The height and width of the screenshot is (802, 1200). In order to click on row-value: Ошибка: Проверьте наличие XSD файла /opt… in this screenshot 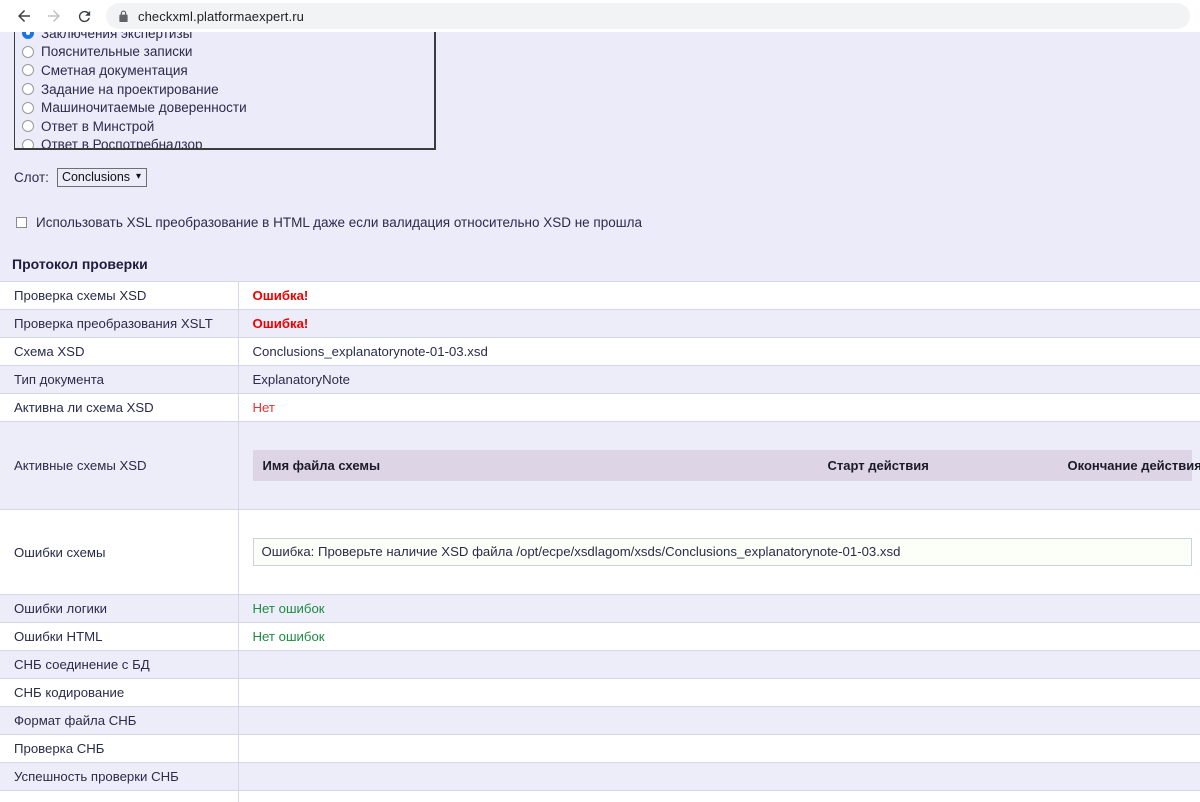, I will do `click(719, 552)`.